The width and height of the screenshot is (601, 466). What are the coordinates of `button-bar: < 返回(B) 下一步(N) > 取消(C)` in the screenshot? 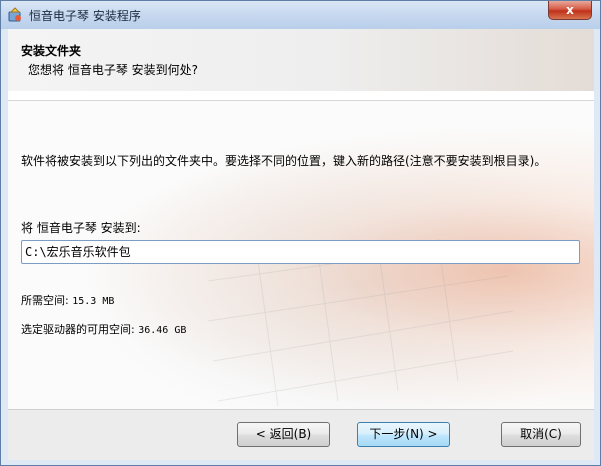 It's located at (301, 434).